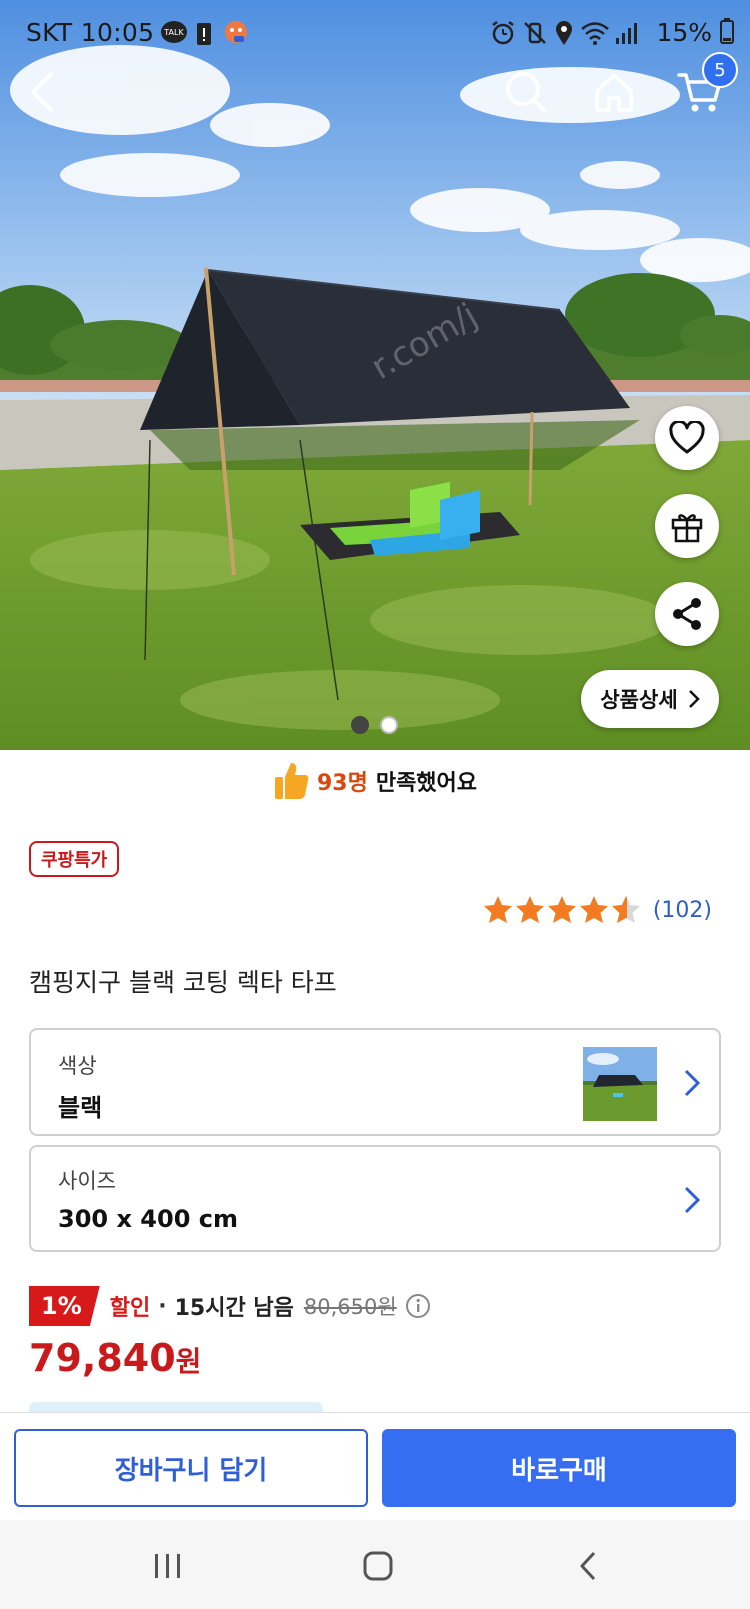 Image resolution: width=750 pixels, height=1609 pixels. What do you see at coordinates (183, 982) in the screenshot?
I see `product-title: 캠핑지구 블랙 코팅 렉타 타프` at bounding box center [183, 982].